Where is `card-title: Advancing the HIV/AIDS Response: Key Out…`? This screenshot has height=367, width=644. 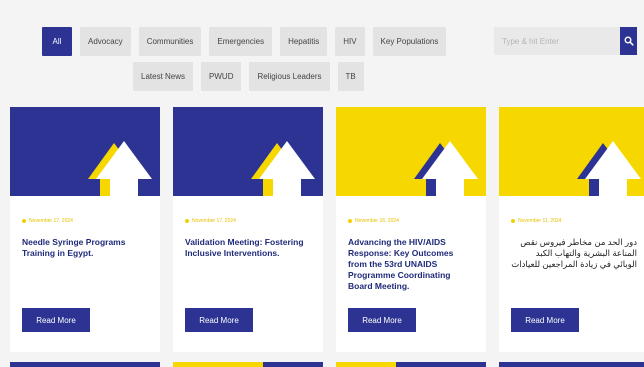
card-title: Advancing the HIV/AIDS Response: Key Out… is located at coordinates (411, 269).